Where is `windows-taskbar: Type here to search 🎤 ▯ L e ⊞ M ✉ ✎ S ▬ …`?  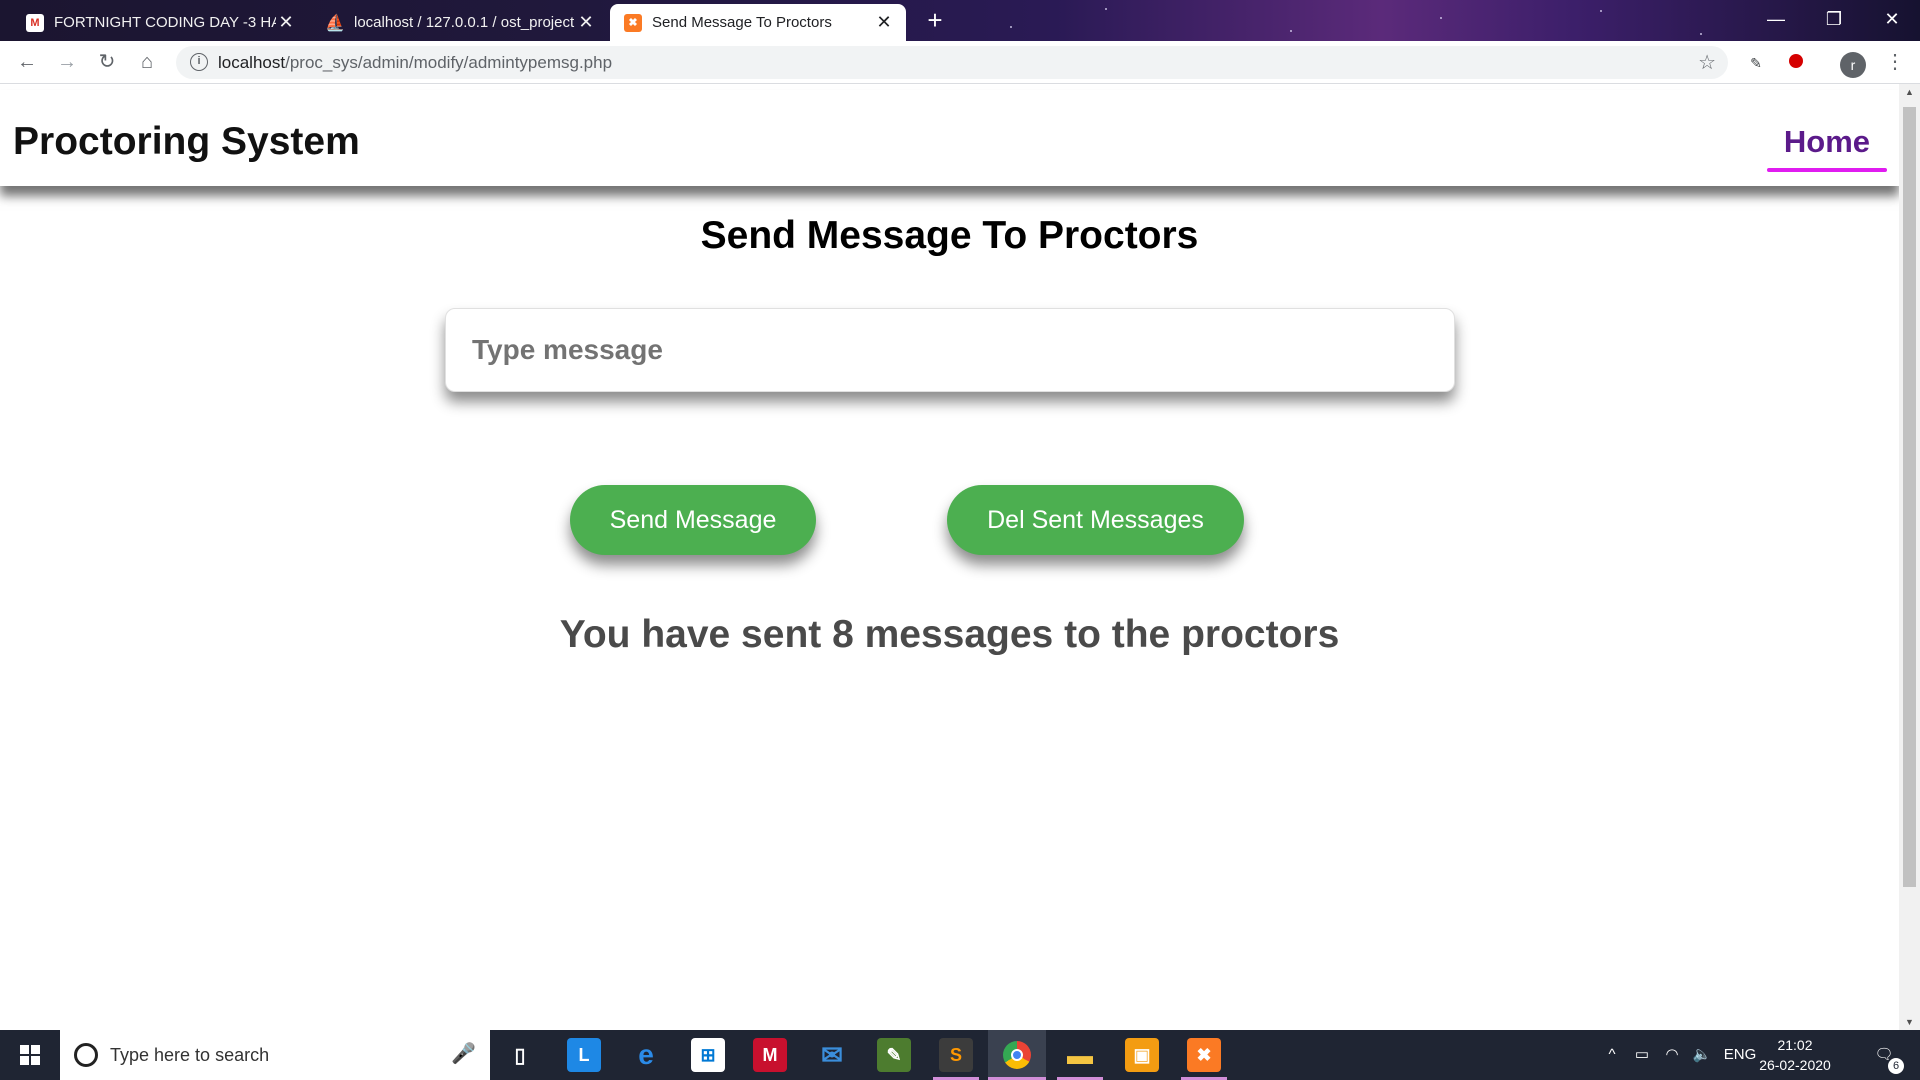
windows-taskbar: Type here to search 🎤 ▯ L e ⊞ M ✉ ✎ S ▬ … is located at coordinates (960, 1055).